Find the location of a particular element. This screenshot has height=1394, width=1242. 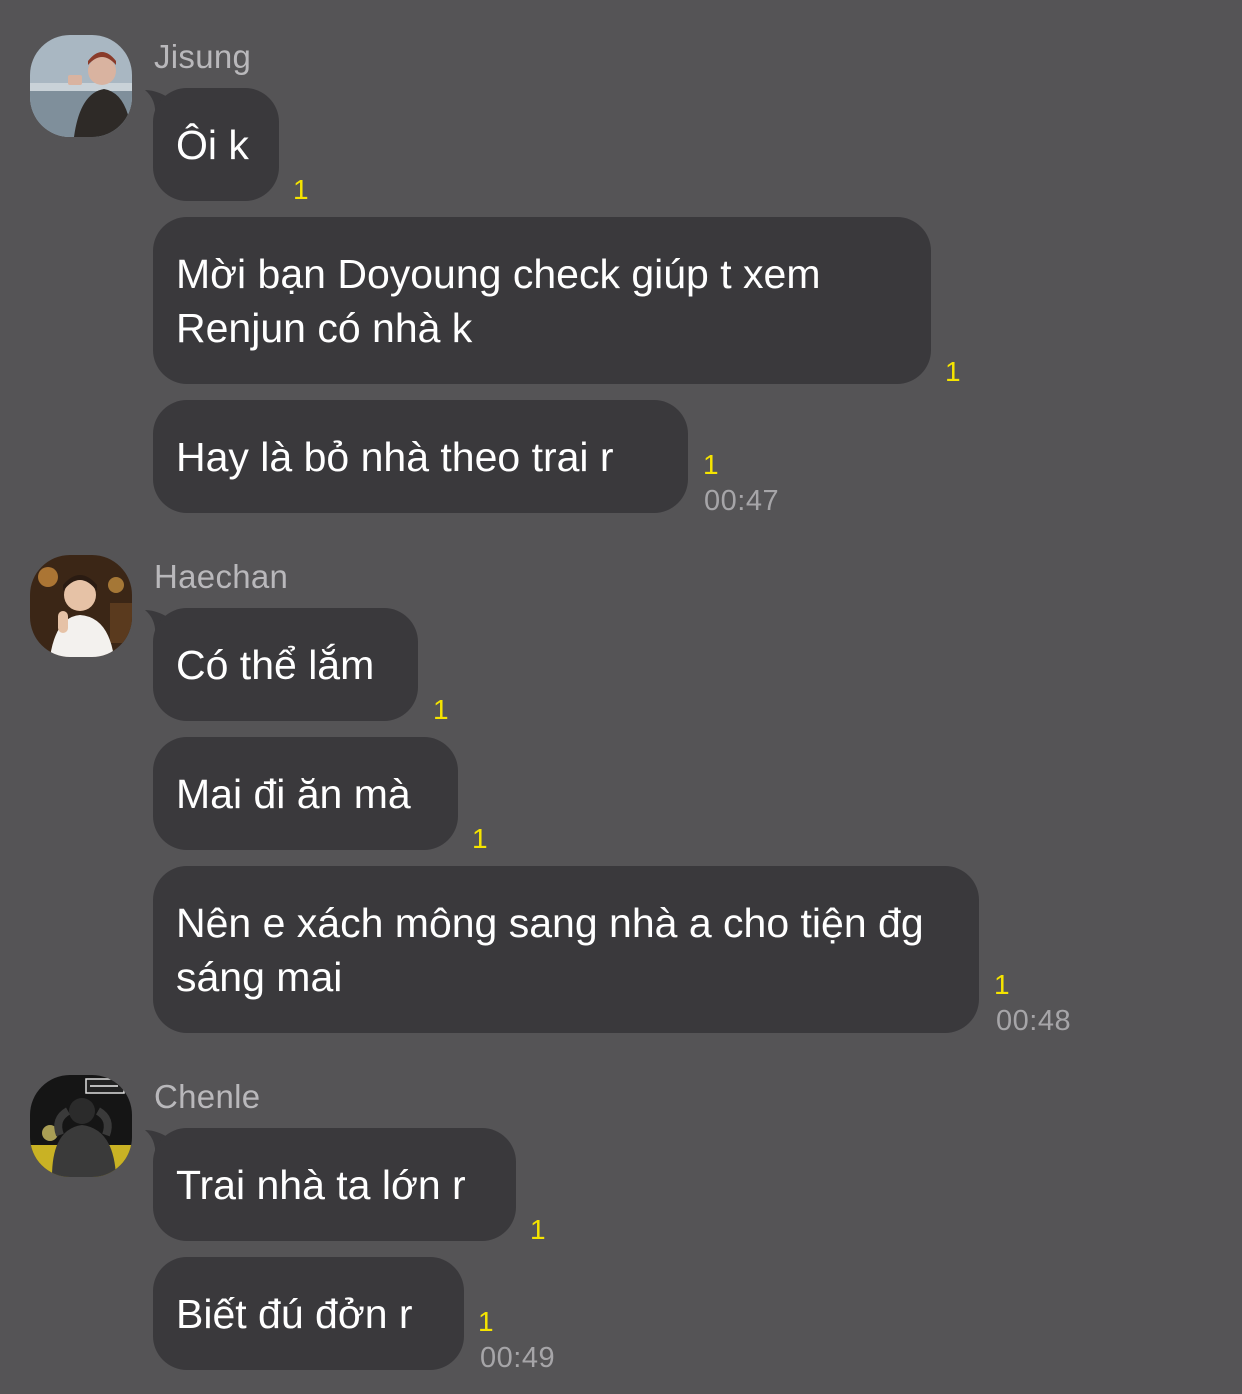

message-text: Trai nhà ta lớn r is located at coordinates (321, 1184).